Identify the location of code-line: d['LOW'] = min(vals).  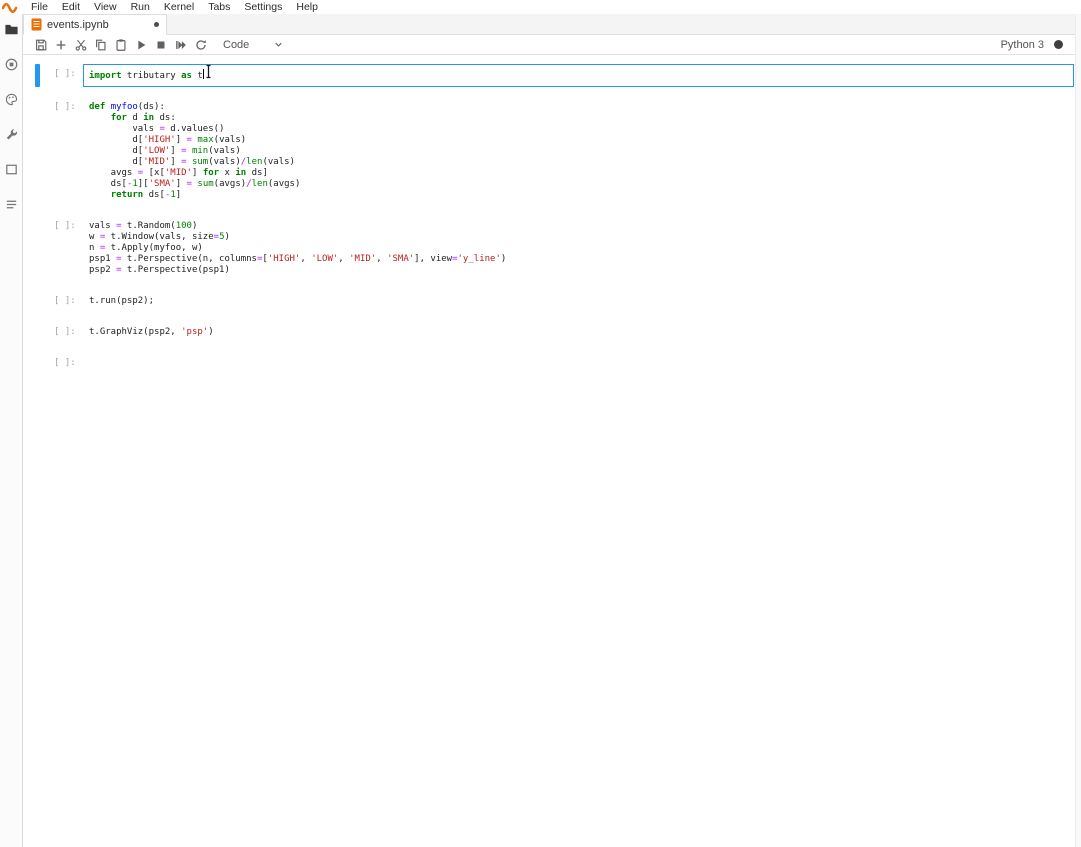
(165, 151).